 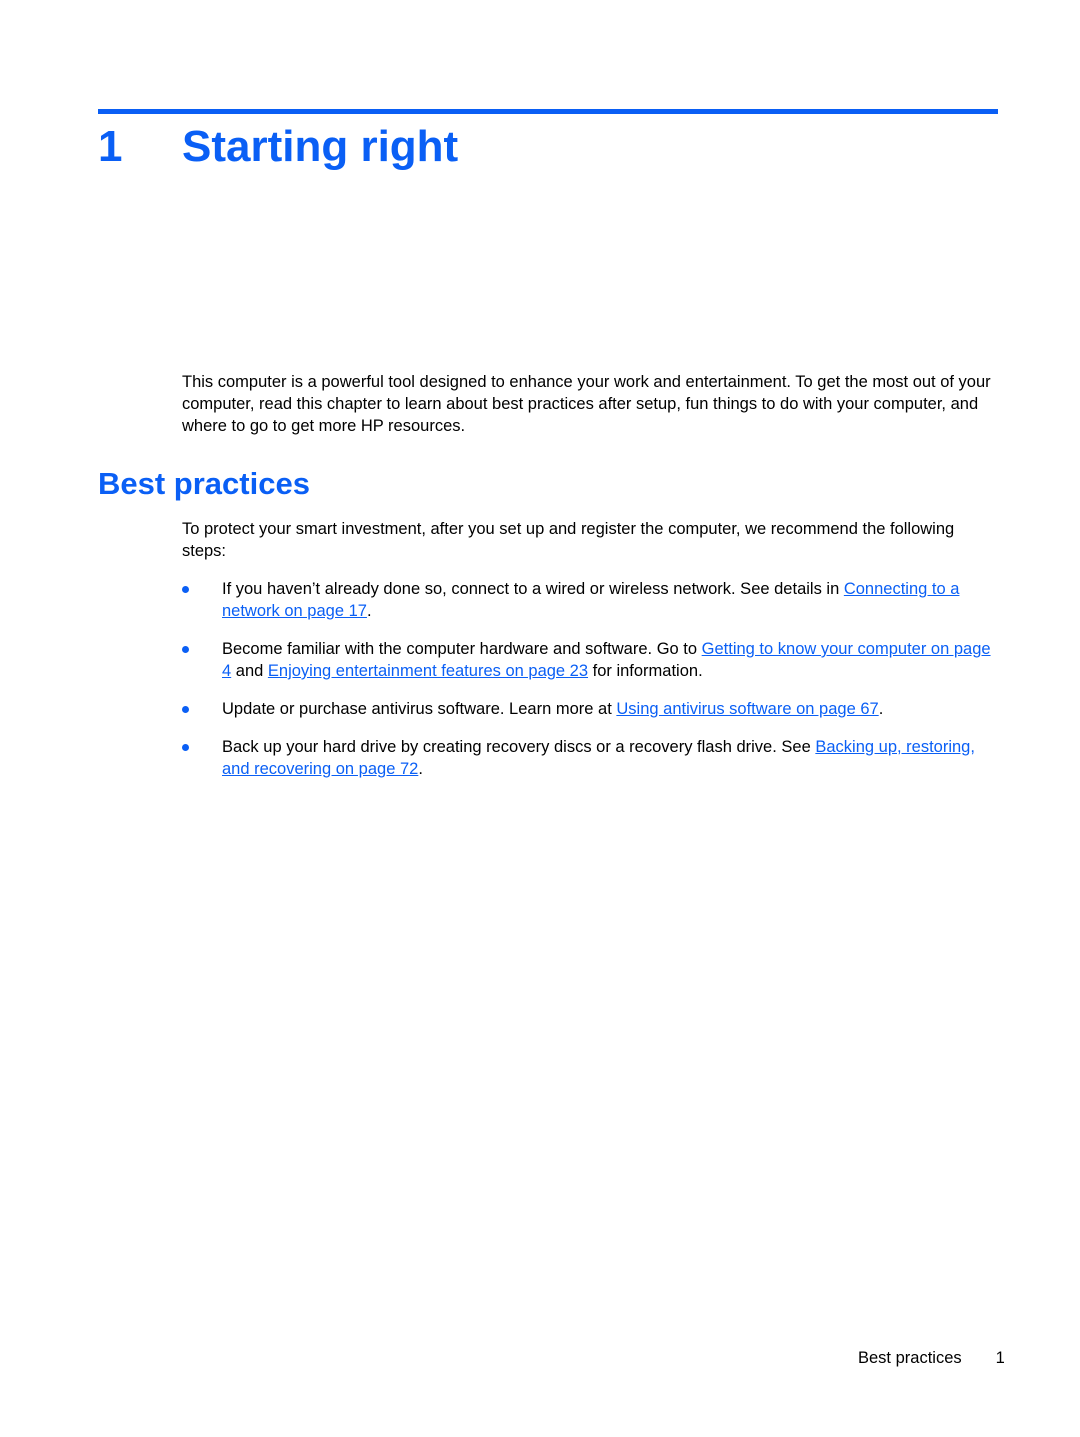 I want to click on chapter-number: 1, so click(x=110, y=146).